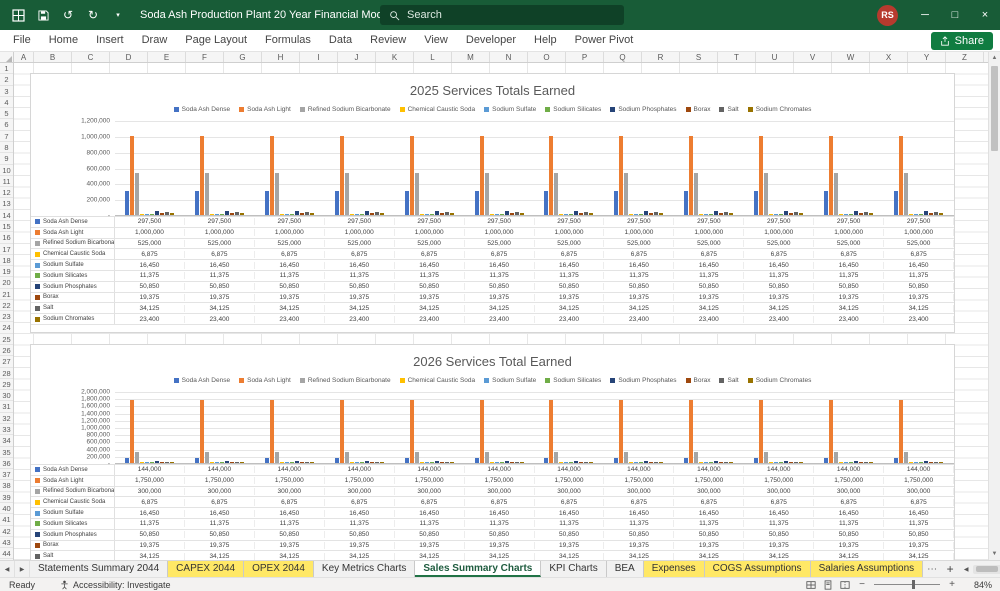 Image resolution: width=1000 pixels, height=591 pixels. What do you see at coordinates (674, 569) in the screenshot?
I see `sheet-tab-expenses: Expenses` at bounding box center [674, 569].